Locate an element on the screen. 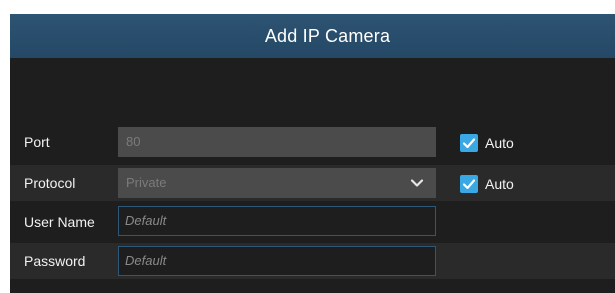 This screenshot has height=293, width=615. password-placeholder: Default is located at coordinates (146, 260).